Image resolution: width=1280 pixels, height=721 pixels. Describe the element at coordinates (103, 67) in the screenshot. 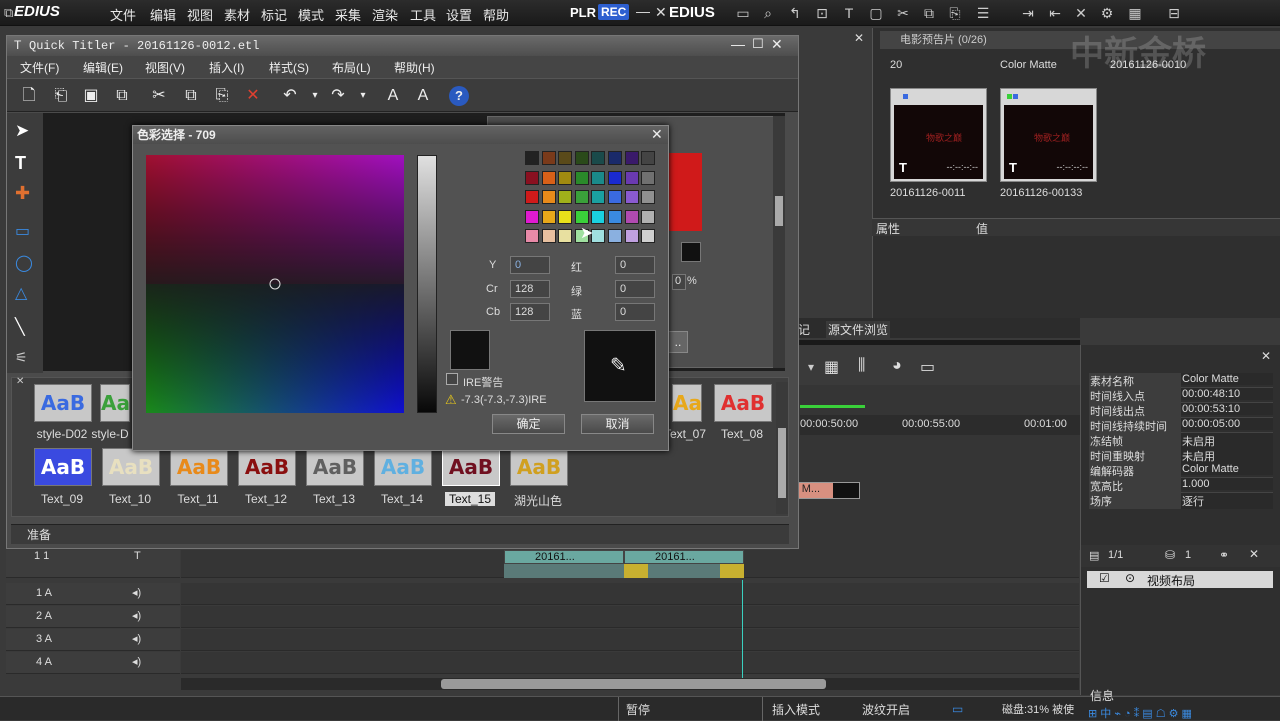

I see `menu-edit: 编辑(E)` at that location.